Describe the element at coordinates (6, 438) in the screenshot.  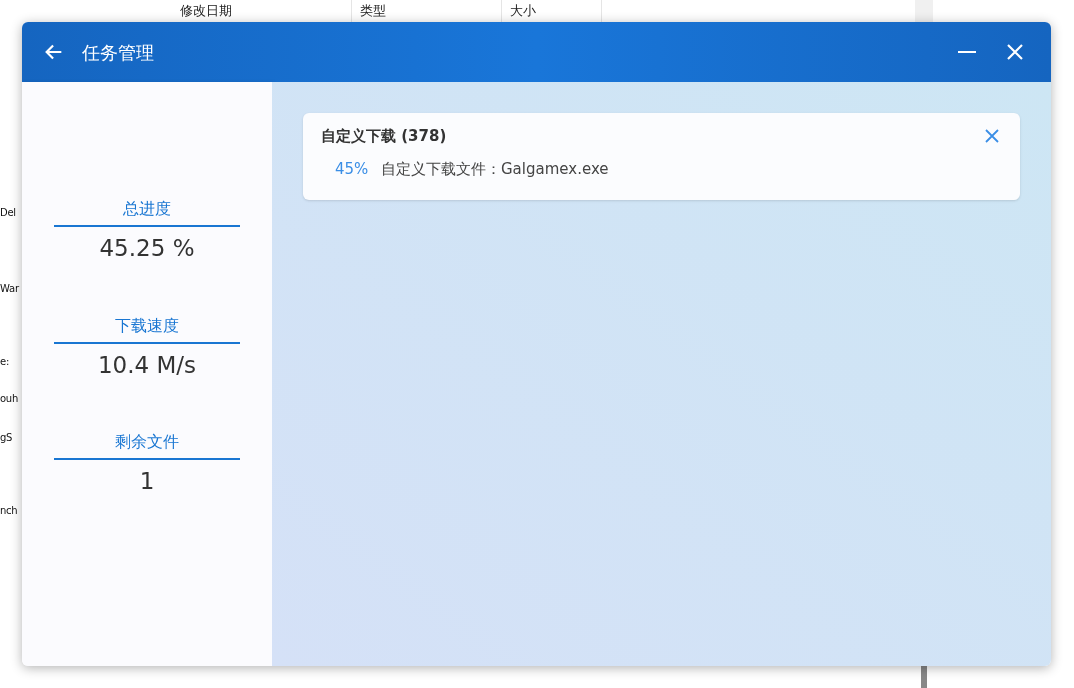
I see `file-name-fragment: gS` at that location.